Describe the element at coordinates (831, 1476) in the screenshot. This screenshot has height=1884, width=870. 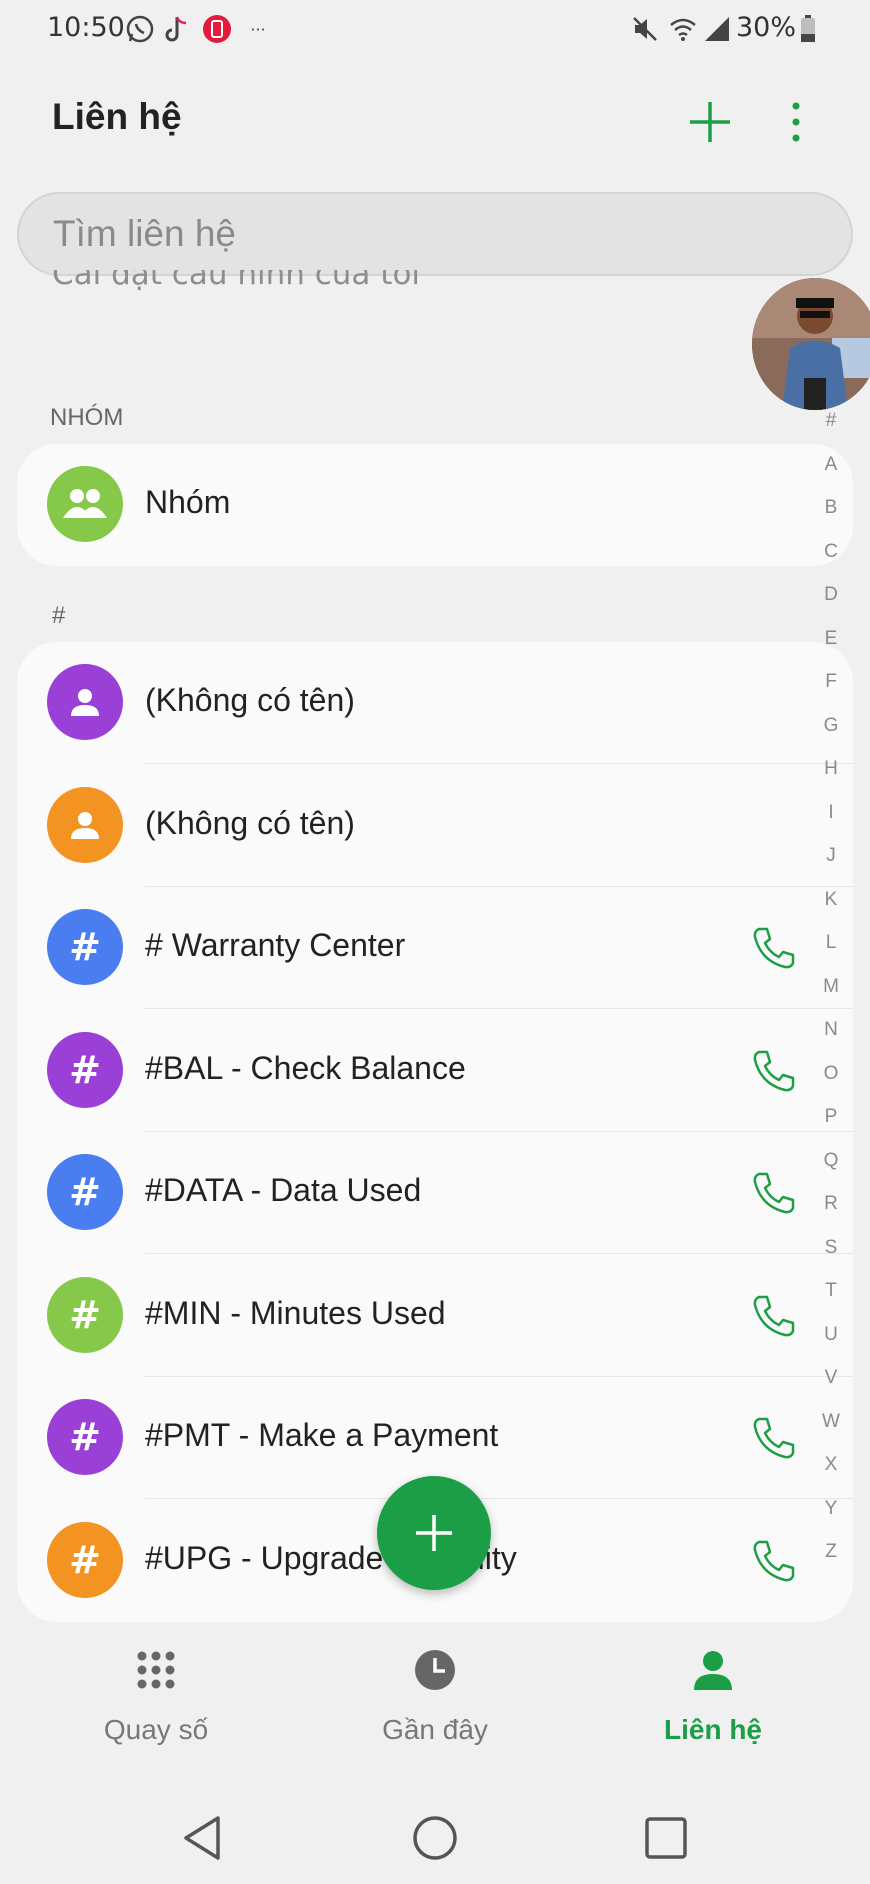
I see `index-letter: X` at that location.